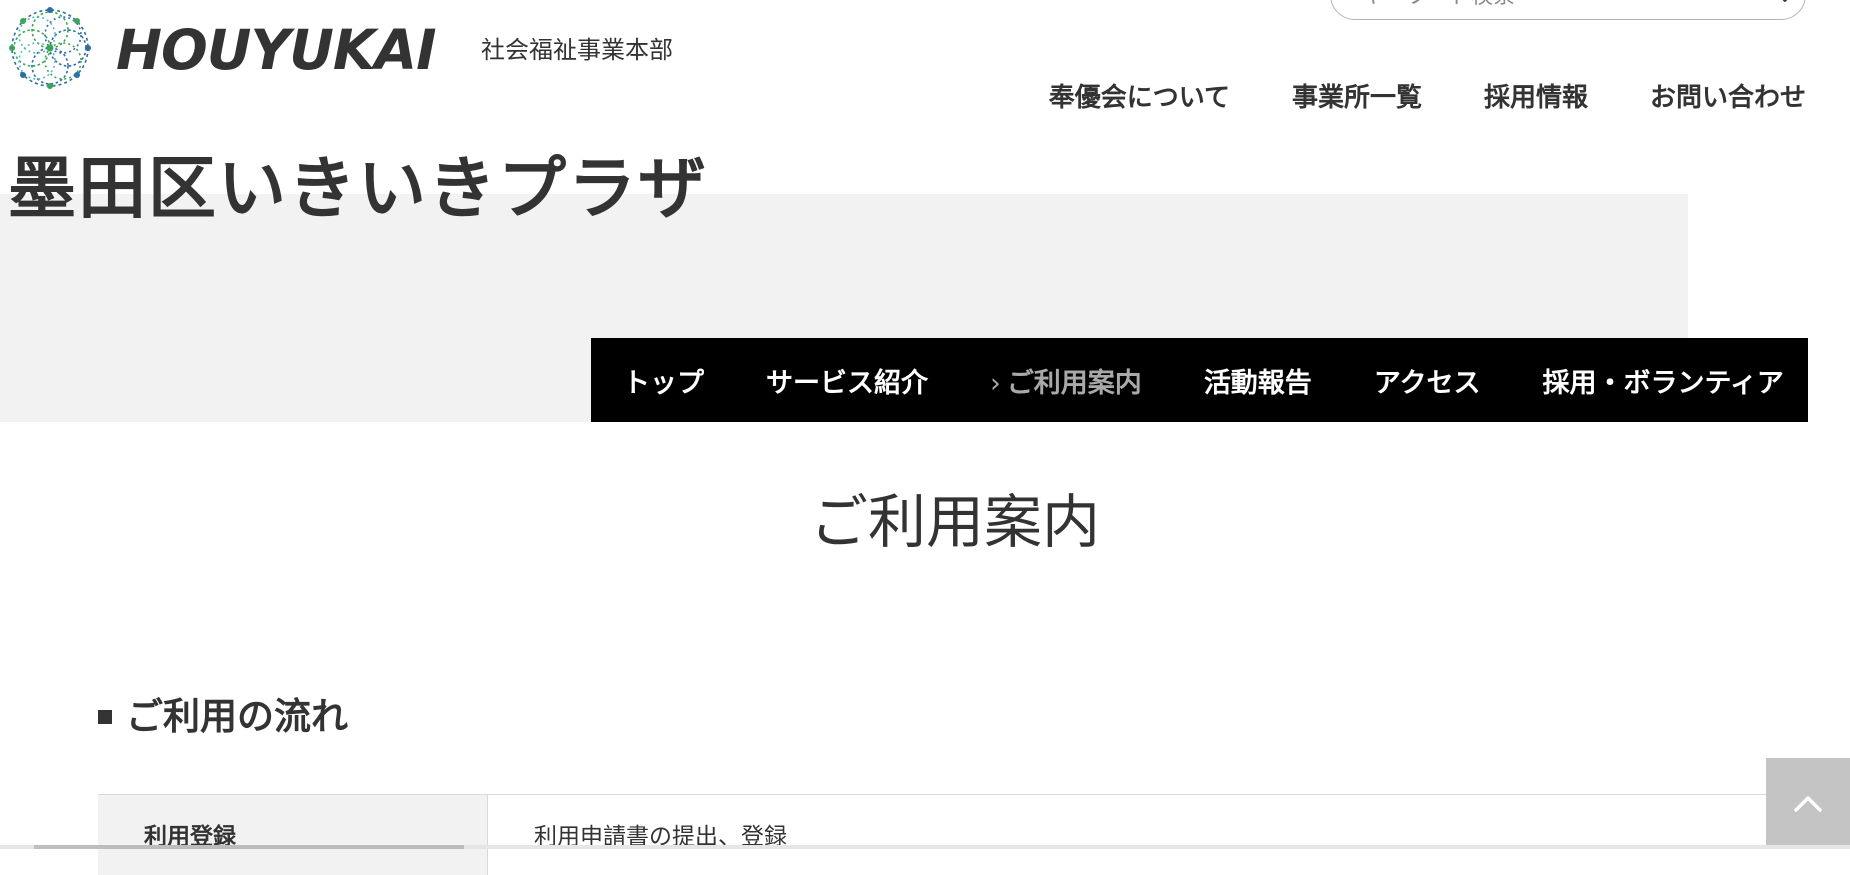 Image resolution: width=1850 pixels, height=875 pixels. I want to click on sub-nav-item-access: アクセス, so click(1427, 380).